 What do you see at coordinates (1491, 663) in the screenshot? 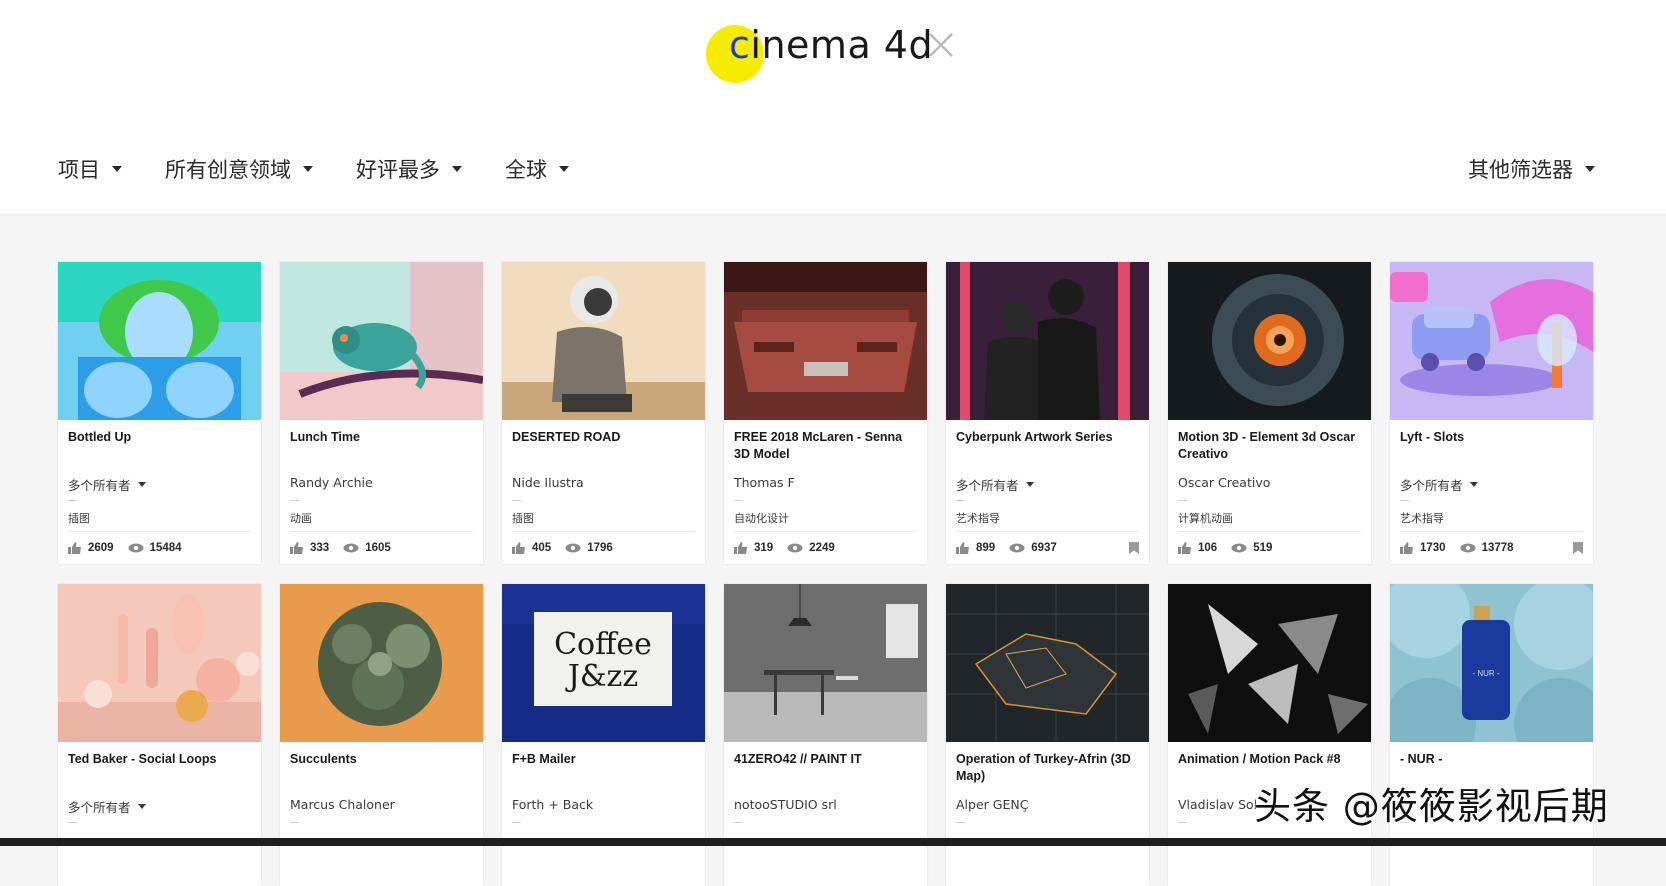
I see `project-thumbnail: - NUR -` at bounding box center [1491, 663].